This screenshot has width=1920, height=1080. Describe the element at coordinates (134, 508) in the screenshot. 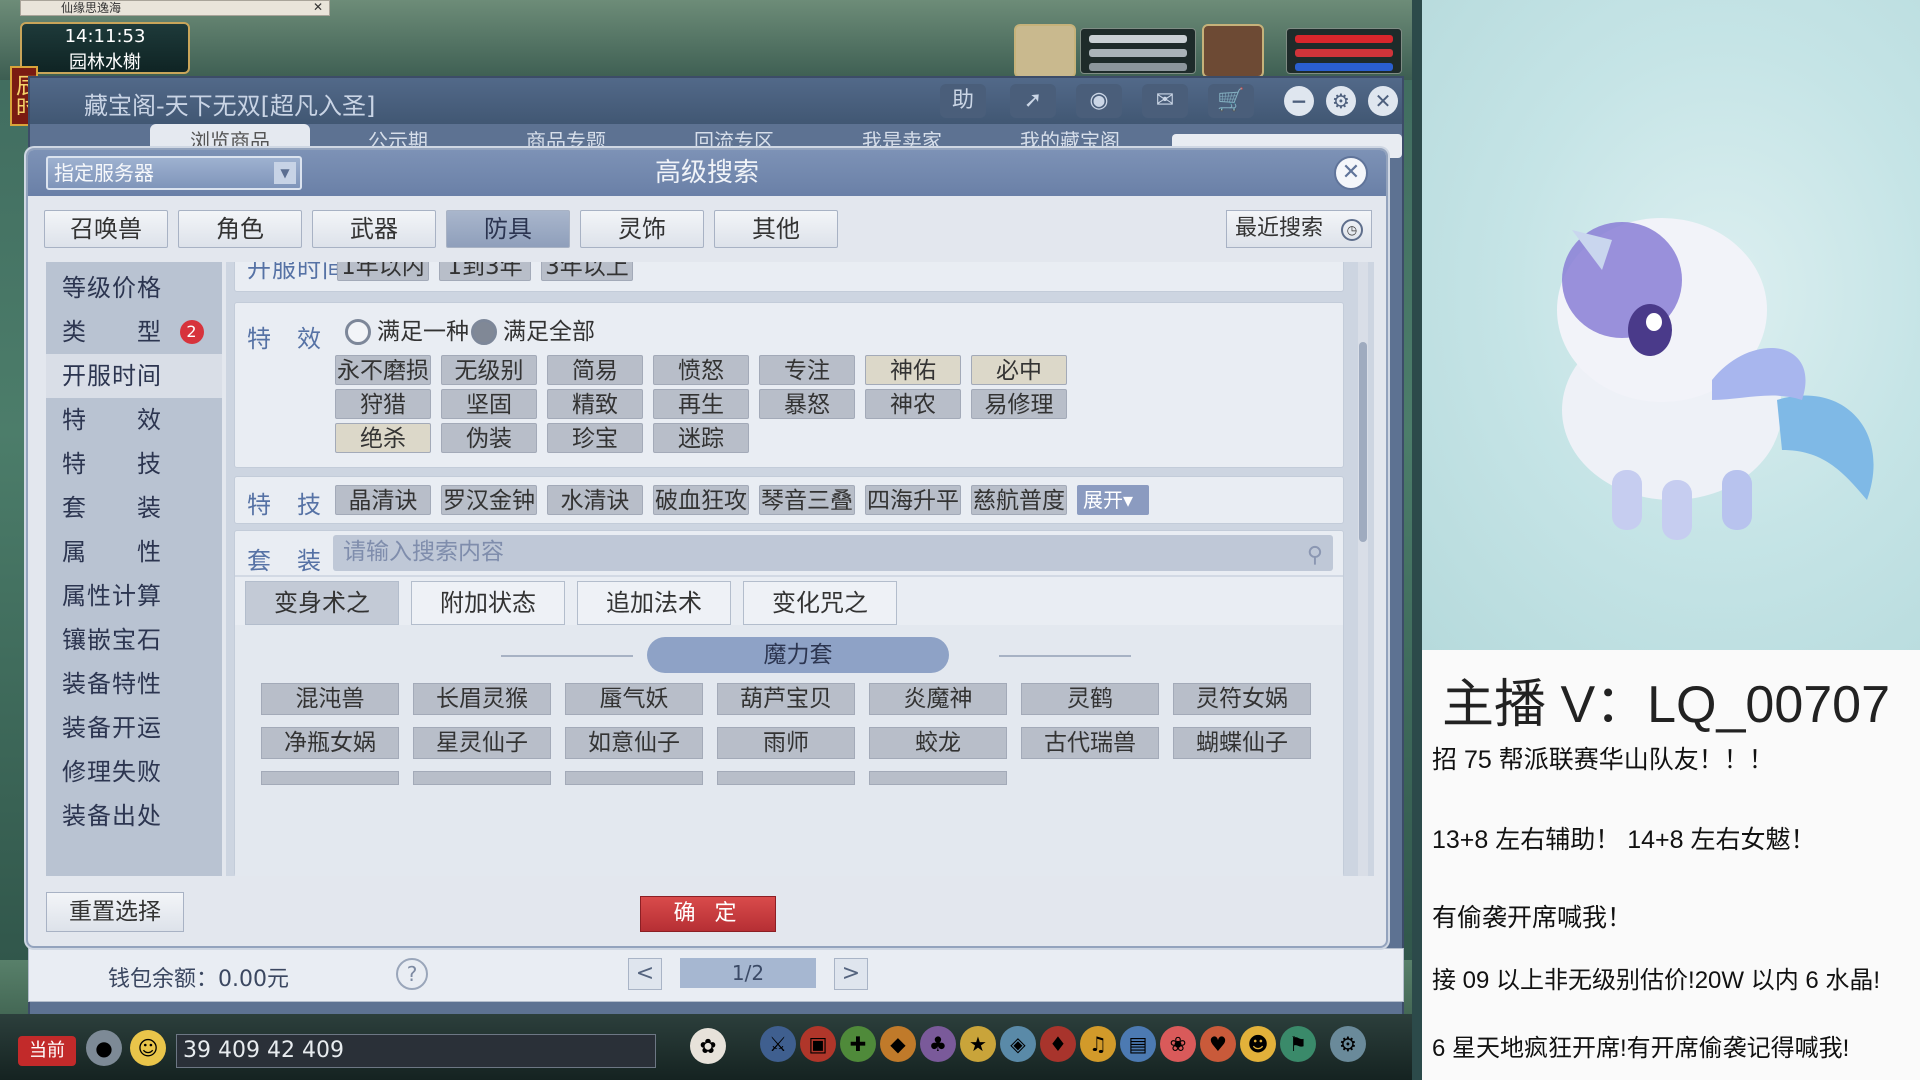

I see `sidebar-item-suit: 套 装` at that location.